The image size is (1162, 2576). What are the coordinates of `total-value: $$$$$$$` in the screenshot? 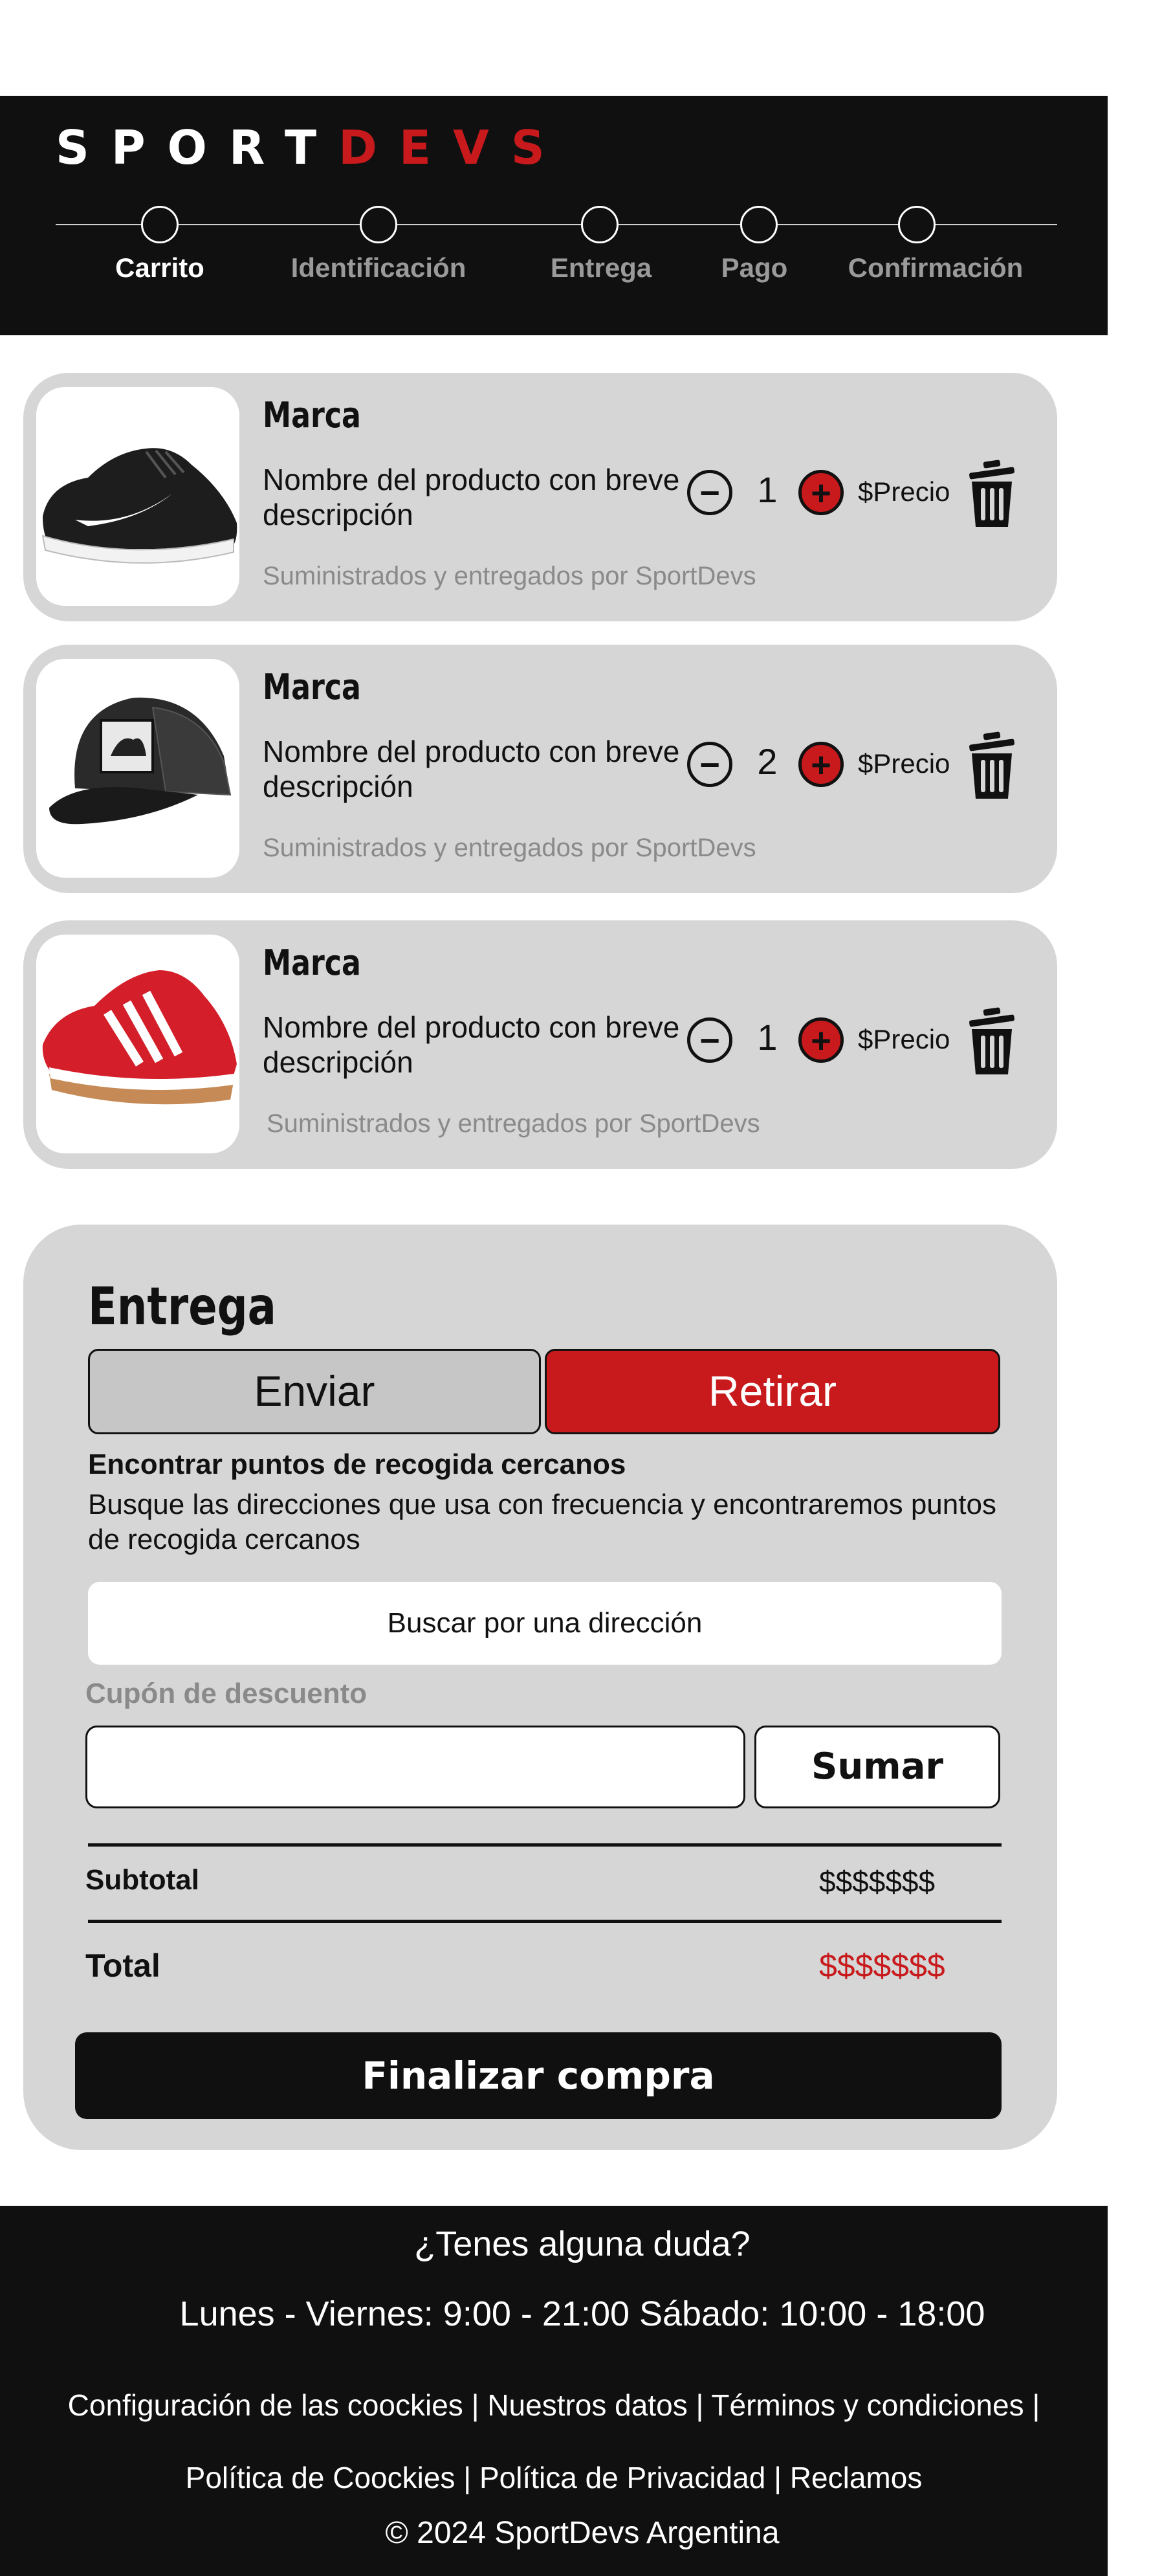 It's located at (882, 1966).